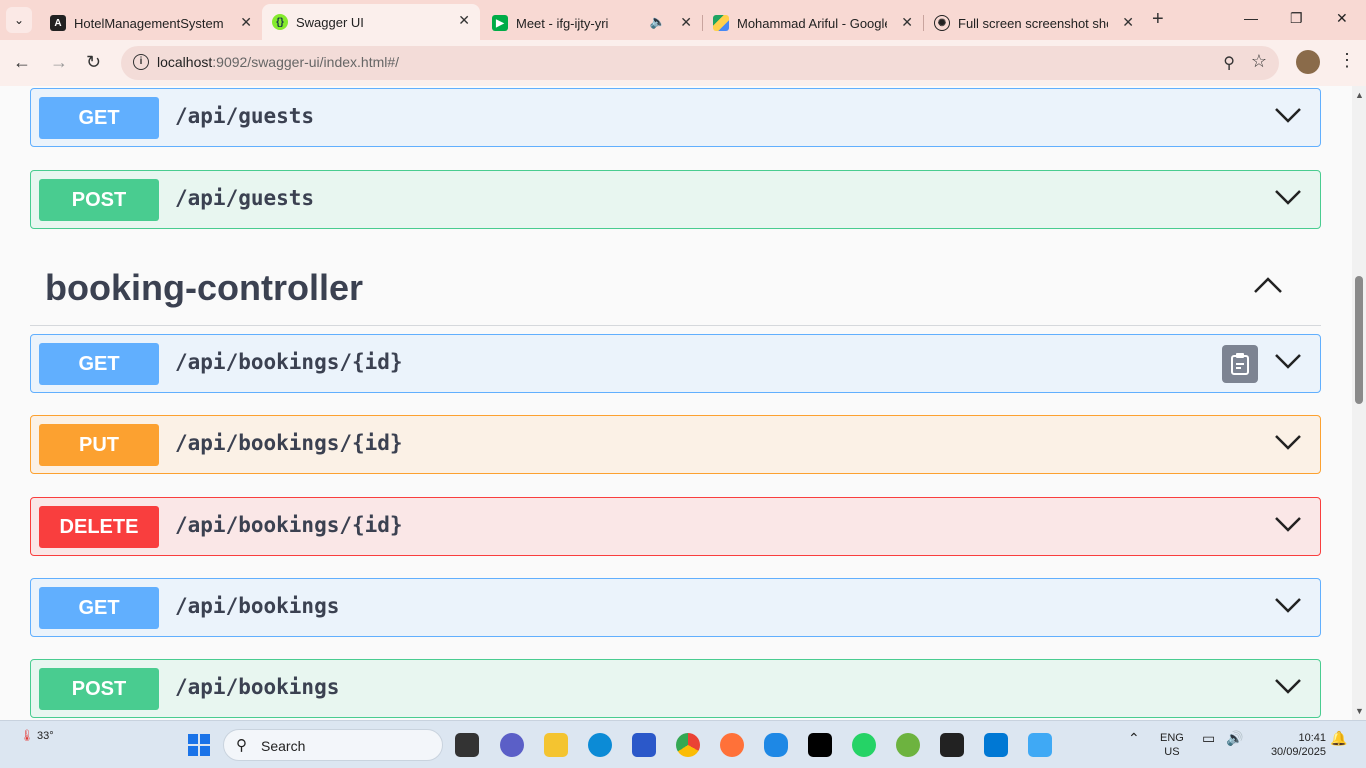  I want to click on tab-meet: ▶ Meet - ifg-ijty-yri 🔈 ✕, so click(592, 23).